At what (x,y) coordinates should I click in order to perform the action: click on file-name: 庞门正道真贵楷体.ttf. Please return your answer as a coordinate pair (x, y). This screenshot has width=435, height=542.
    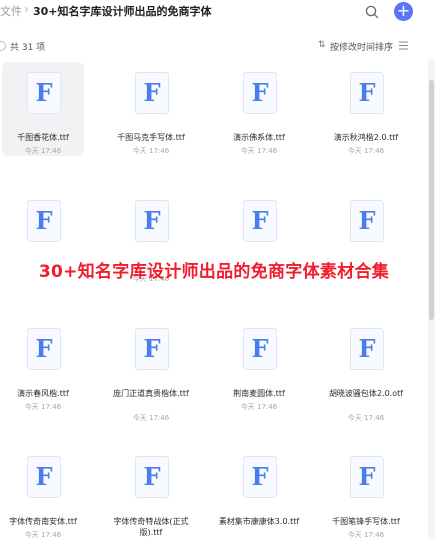
    Looking at the image, I should click on (151, 393).